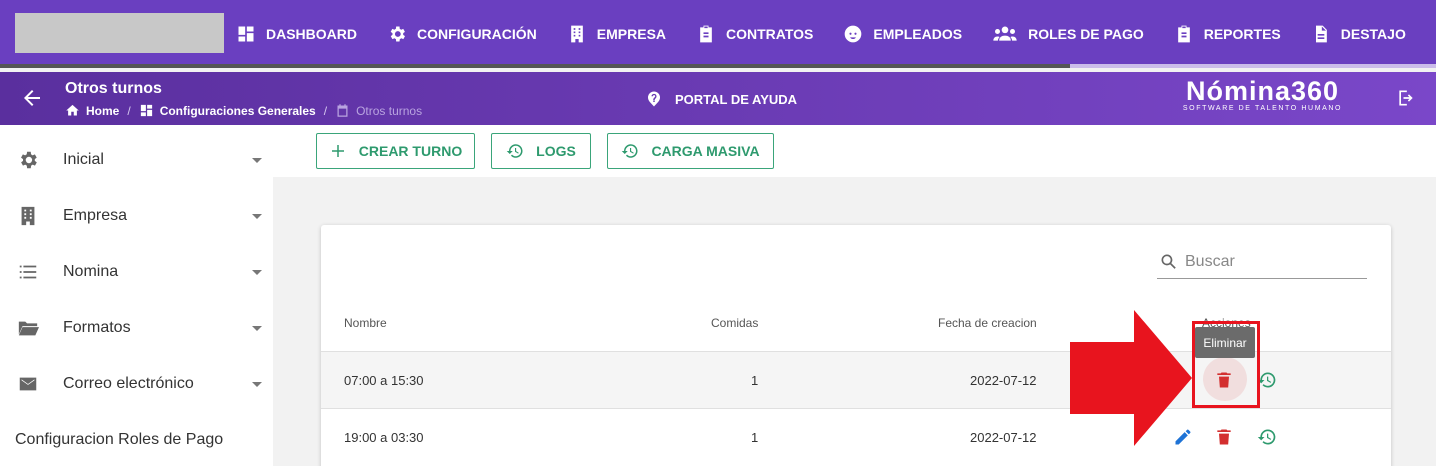 The image size is (1436, 466). I want to click on brand-name: Nómina360, so click(1262, 91).